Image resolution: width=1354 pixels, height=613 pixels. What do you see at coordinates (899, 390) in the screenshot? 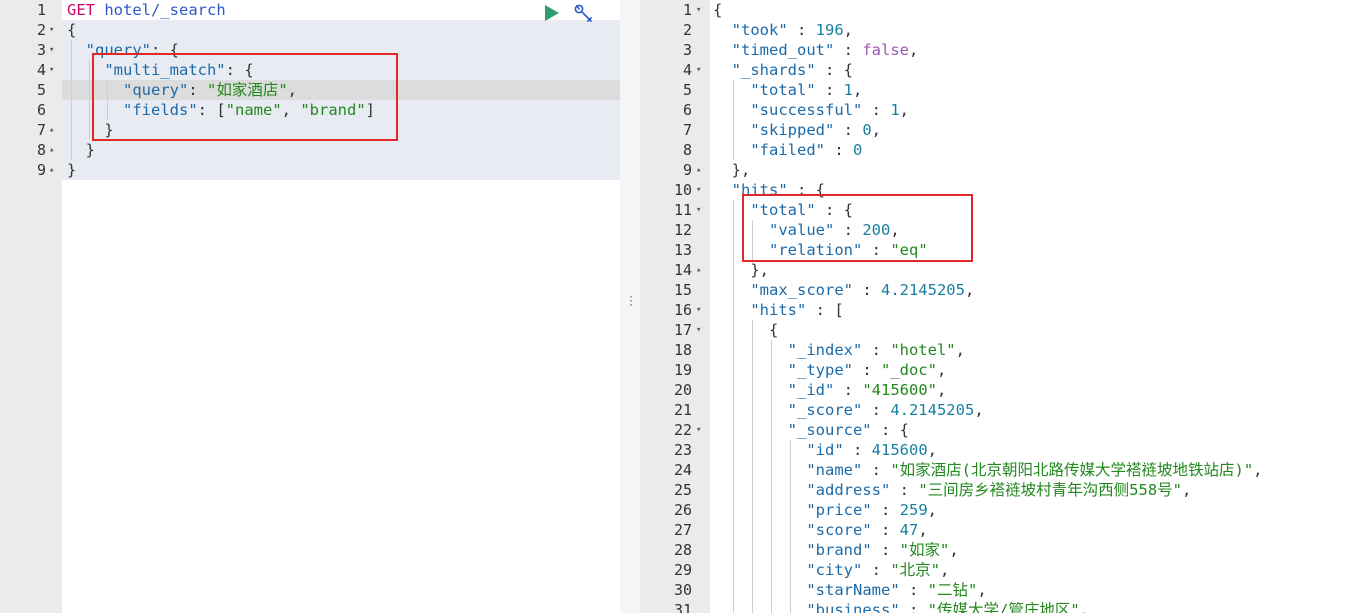
I see `token-str: "415600"` at bounding box center [899, 390].